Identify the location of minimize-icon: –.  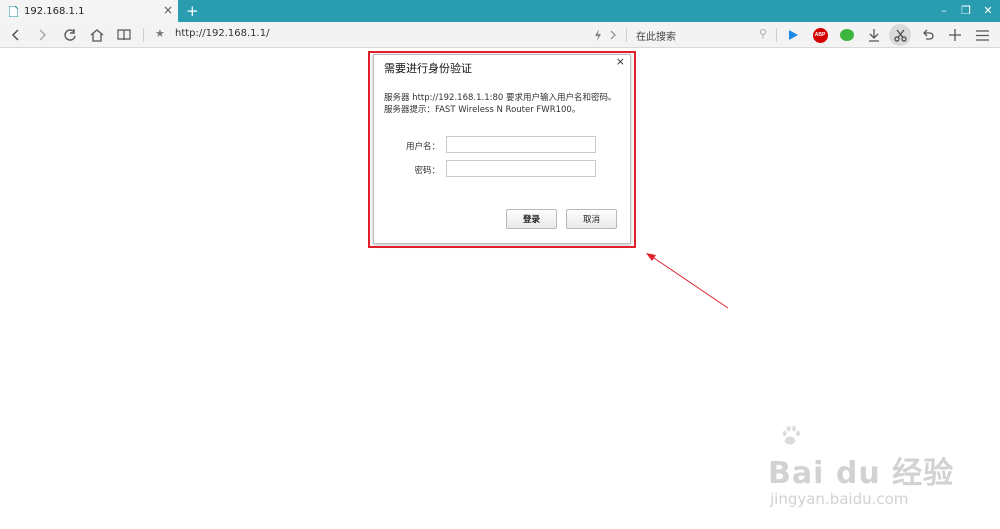
(944, 11).